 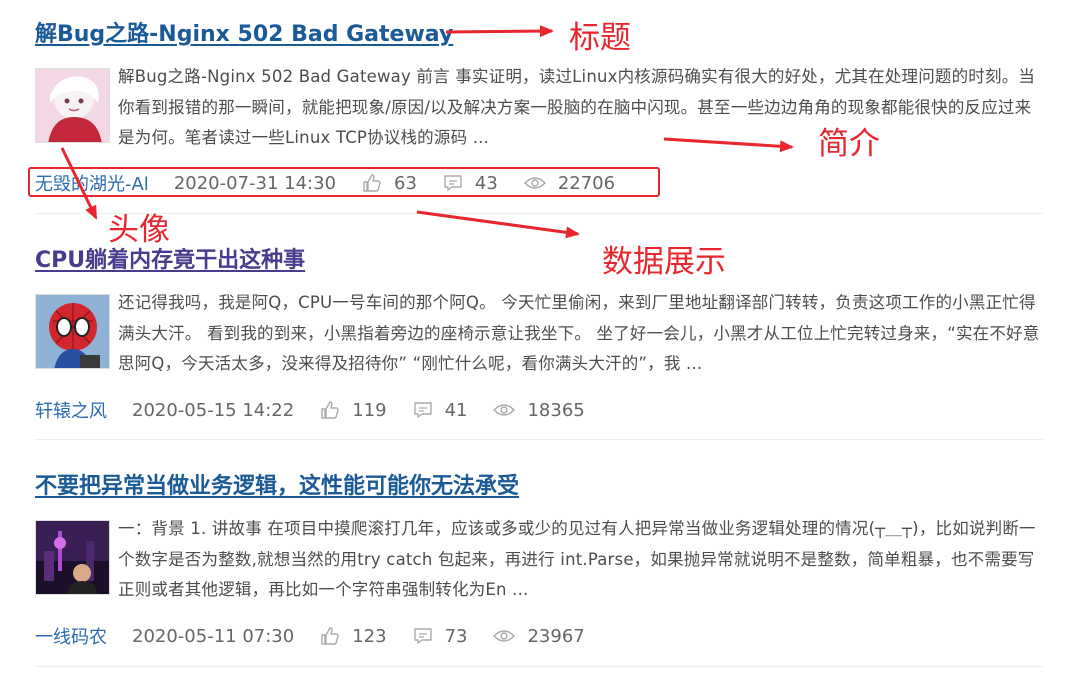 I want to click on title-arrow, so click(x=499, y=31).